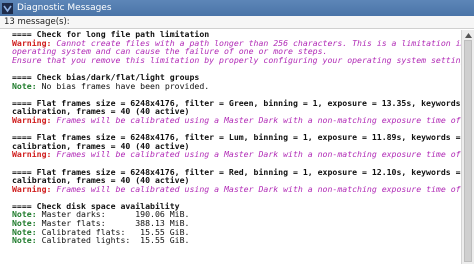 This screenshot has height=264, width=474. I want to click on message-count-bar: 13 message(s):, so click(237, 22).